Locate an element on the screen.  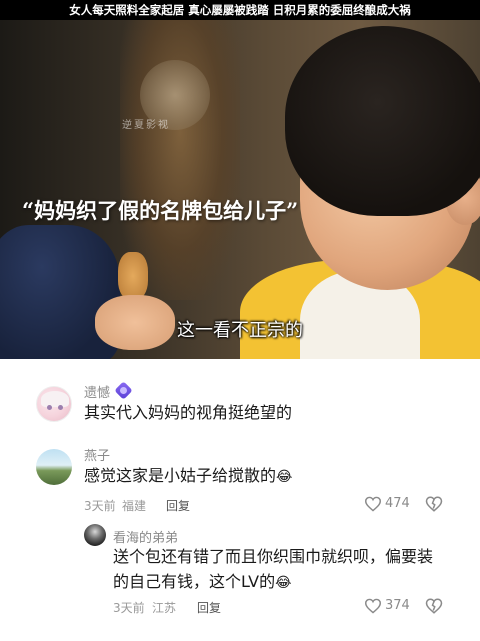
fan-badge-icon is located at coordinates (123, 390).